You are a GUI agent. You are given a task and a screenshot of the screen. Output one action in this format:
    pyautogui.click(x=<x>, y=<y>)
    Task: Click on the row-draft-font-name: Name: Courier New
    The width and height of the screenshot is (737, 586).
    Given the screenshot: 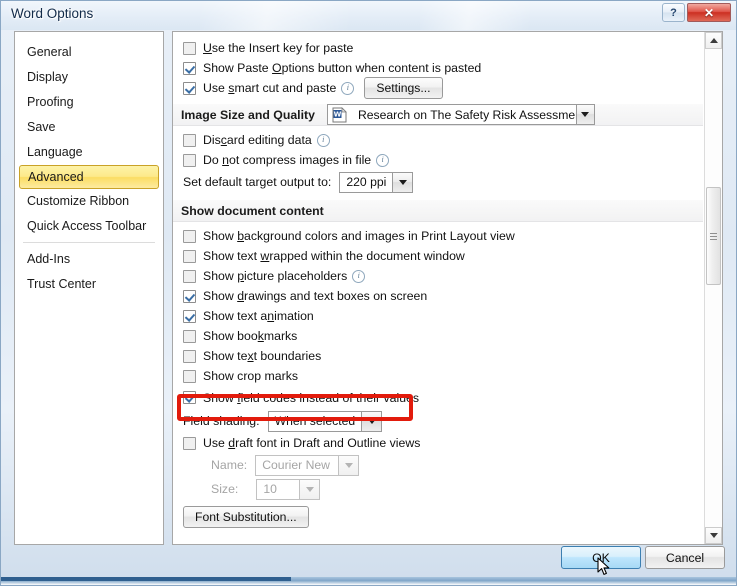 What is the action you would take?
    pyautogui.click(x=438, y=465)
    